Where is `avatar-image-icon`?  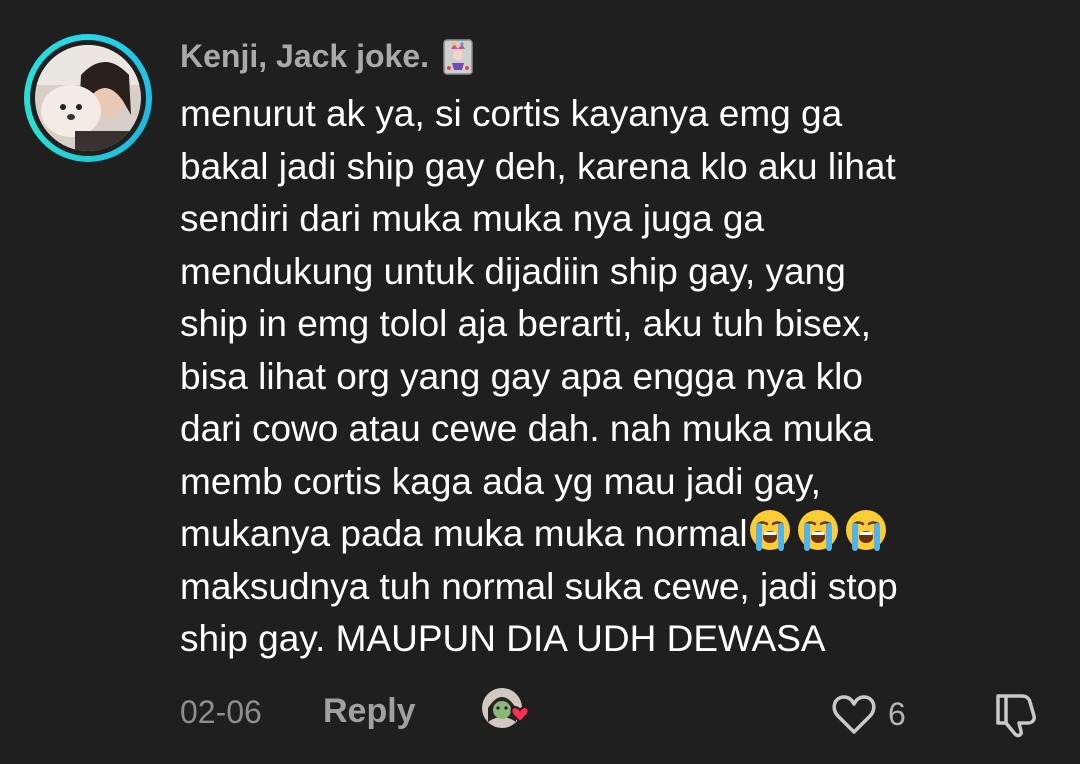
avatar-image-icon is located at coordinates (88, 98).